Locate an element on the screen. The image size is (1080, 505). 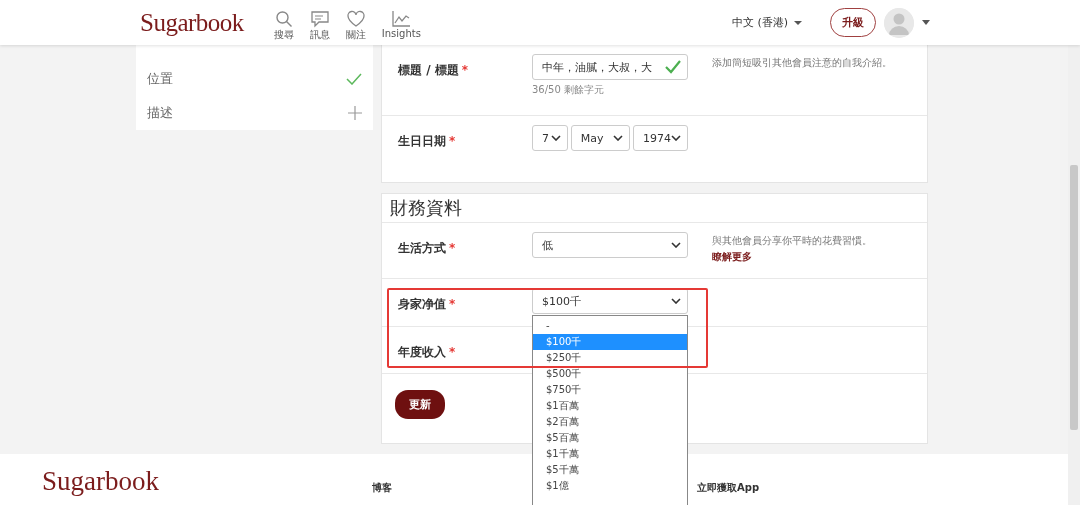
character-counter: 36/50 剩餘字元 is located at coordinates (568, 90).